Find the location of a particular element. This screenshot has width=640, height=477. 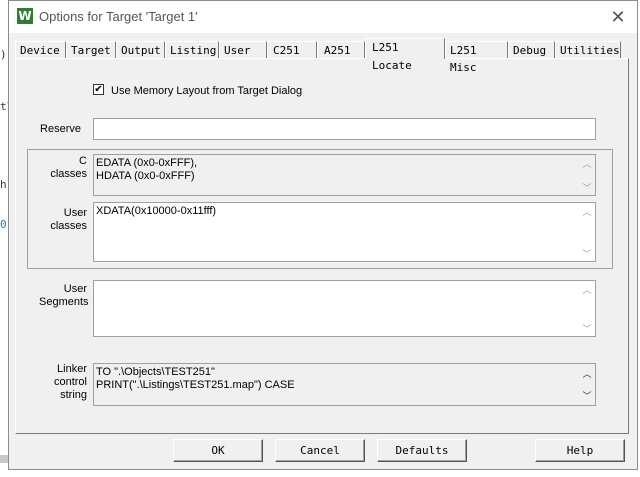

help-button: Help is located at coordinates (580, 450).